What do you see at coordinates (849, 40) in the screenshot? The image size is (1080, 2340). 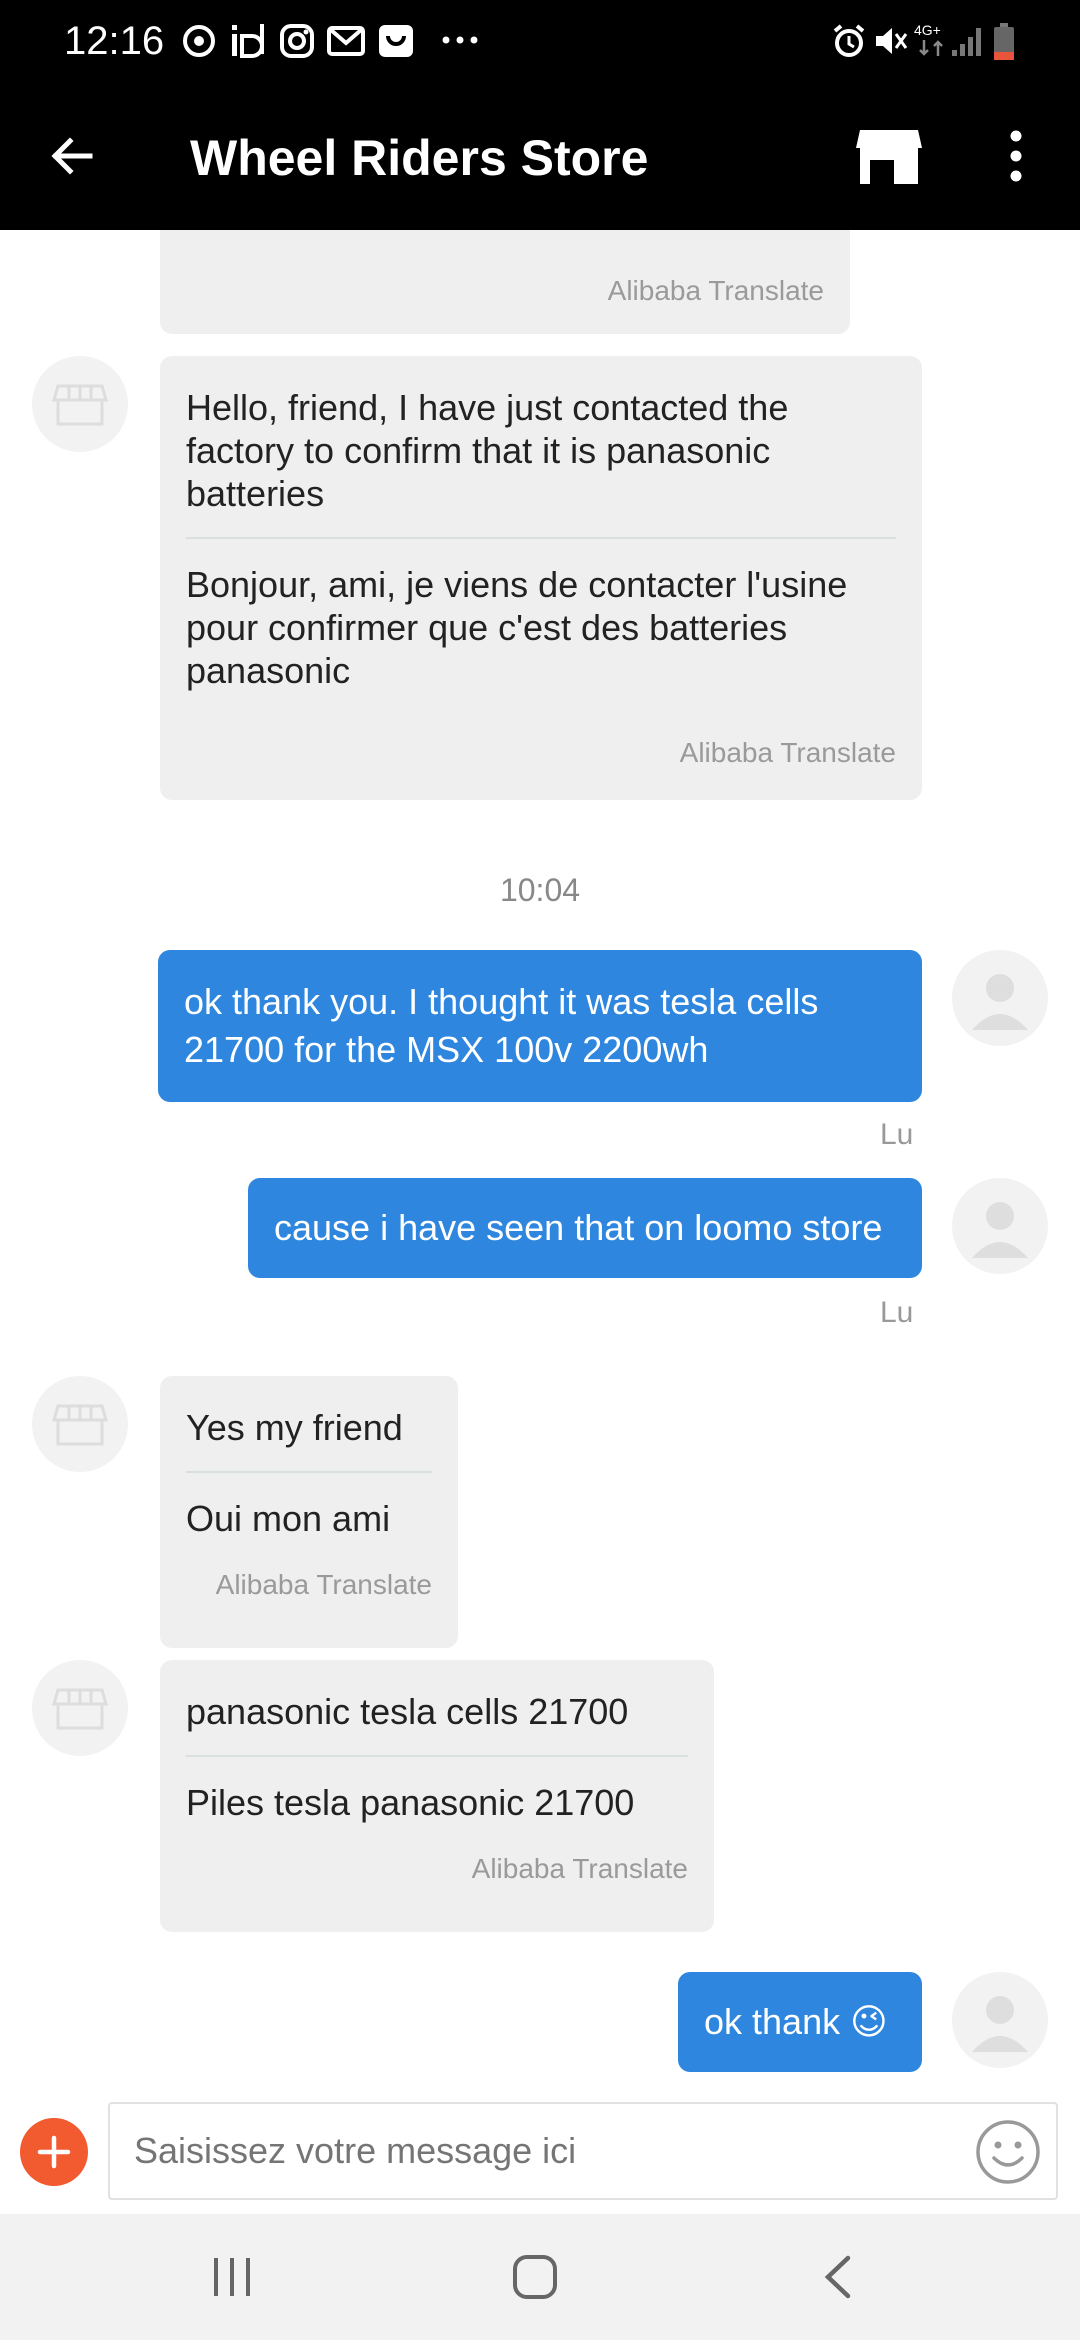 I see `alarm-icon` at bounding box center [849, 40].